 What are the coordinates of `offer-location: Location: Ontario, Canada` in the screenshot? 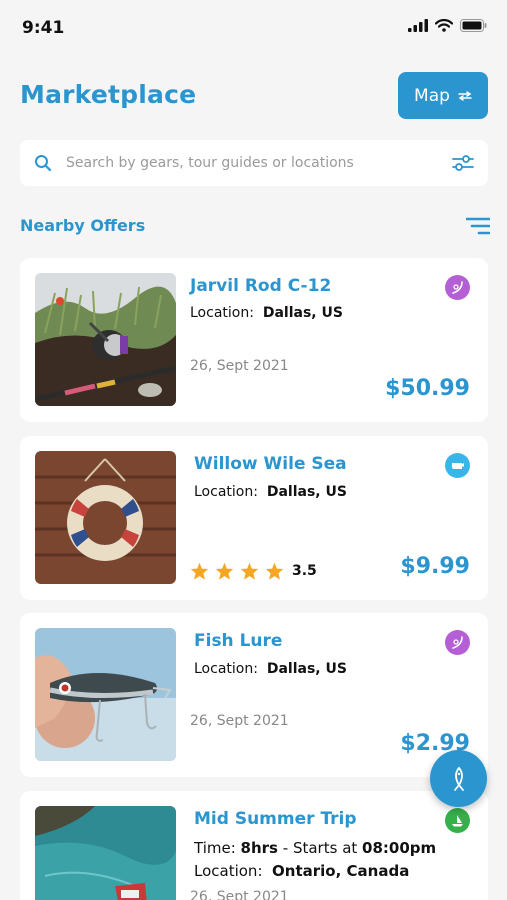 It's located at (301, 871).